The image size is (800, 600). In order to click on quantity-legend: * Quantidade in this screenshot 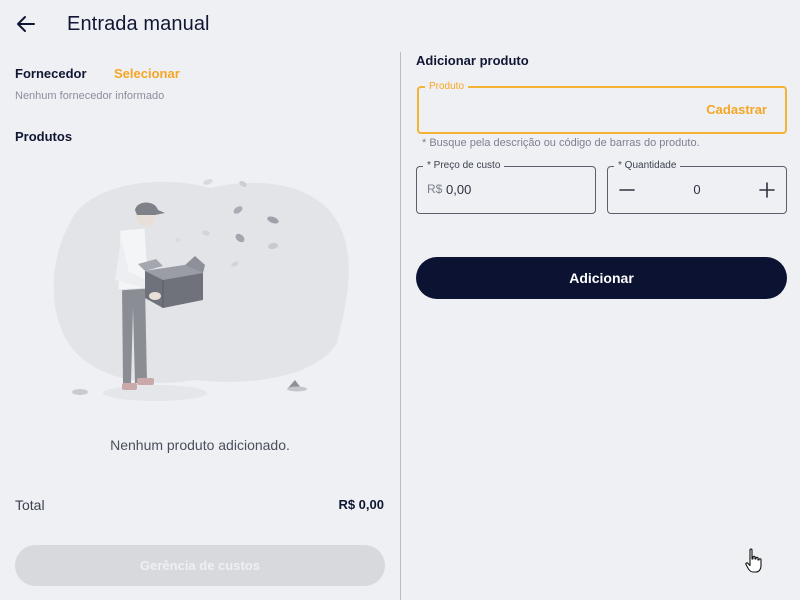, I will do `click(647, 165)`.